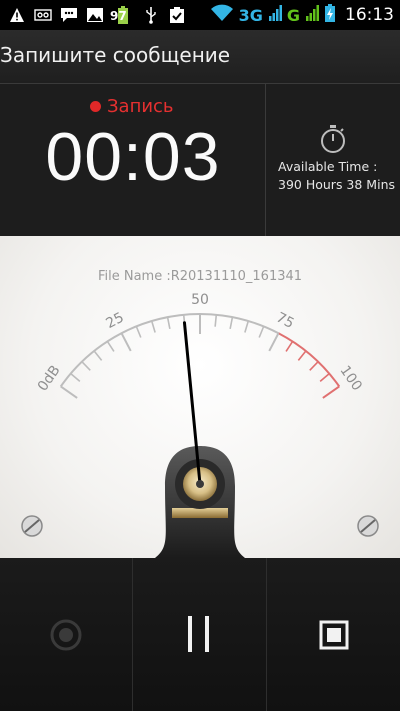 This screenshot has width=400, height=711. Describe the element at coordinates (114, 321) in the screenshot. I see `scale-label: 25` at that location.